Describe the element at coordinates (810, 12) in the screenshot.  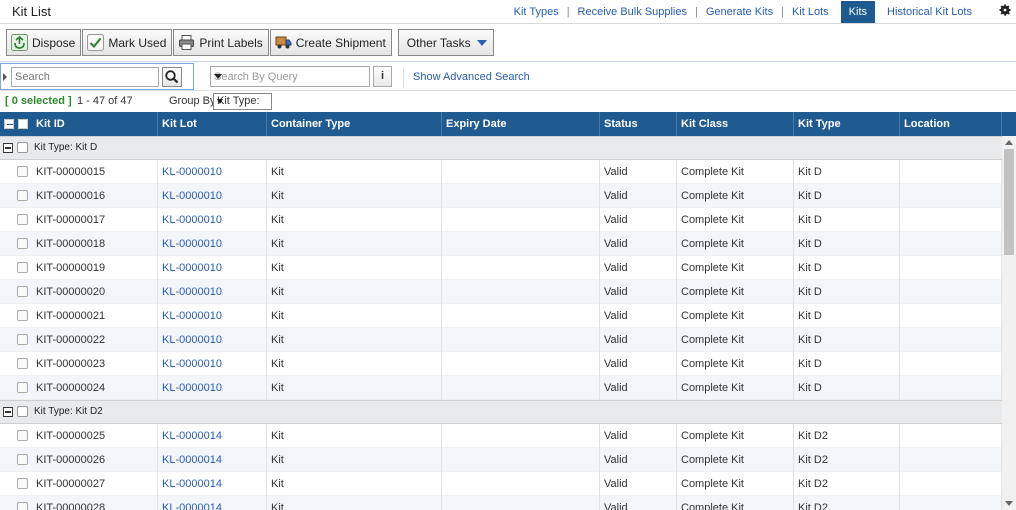
I see `nav-kit-lots: Kit Lots` at that location.